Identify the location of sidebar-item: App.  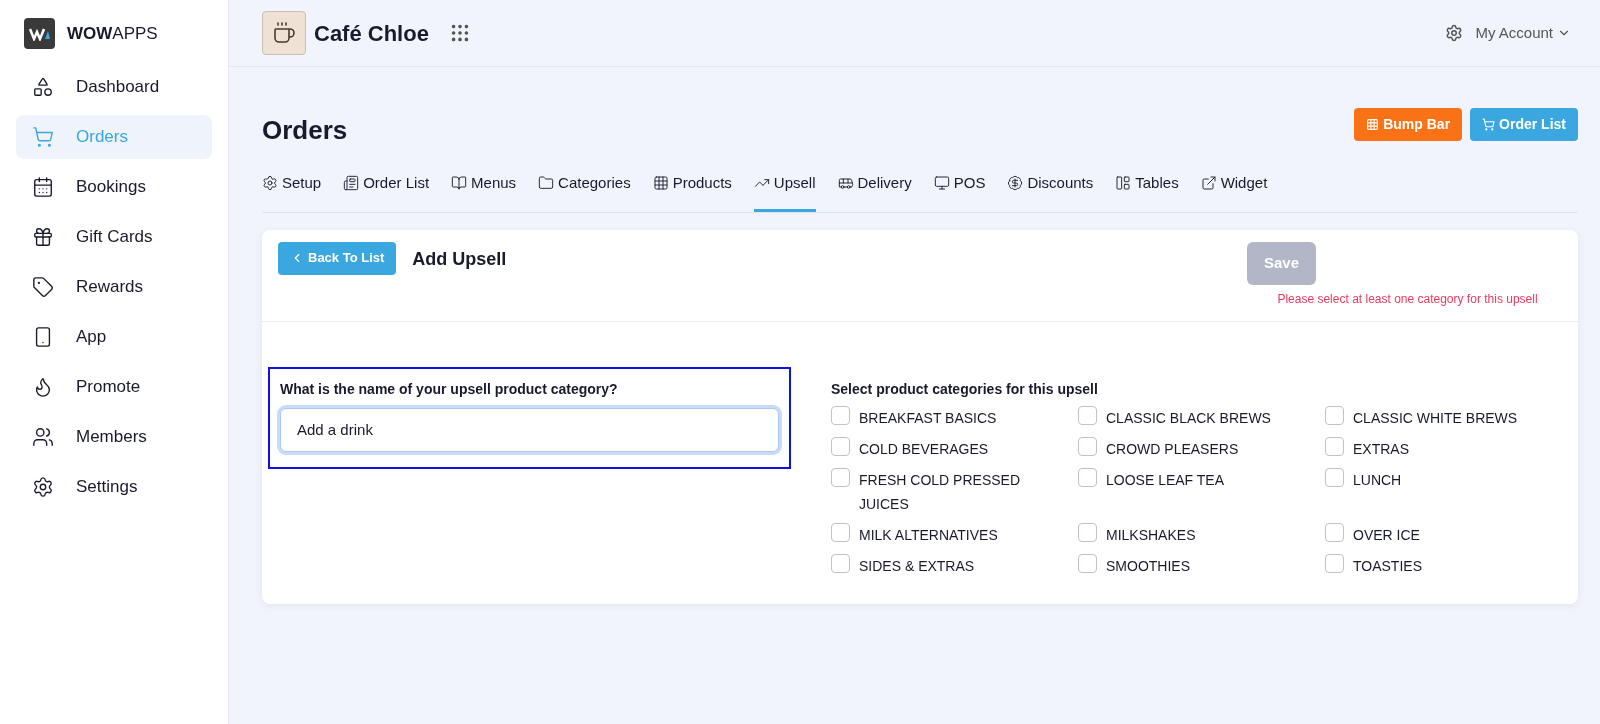
(114, 337).